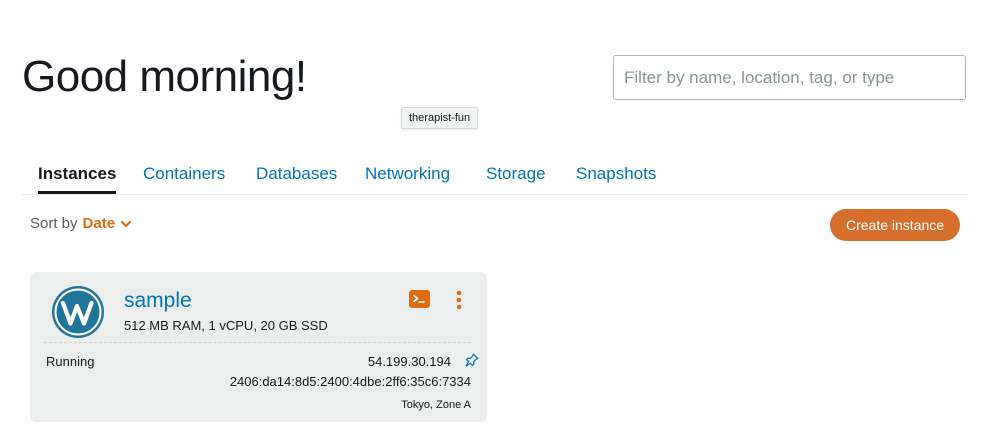  What do you see at coordinates (54, 223) in the screenshot?
I see `sort-label: Sort by` at bounding box center [54, 223].